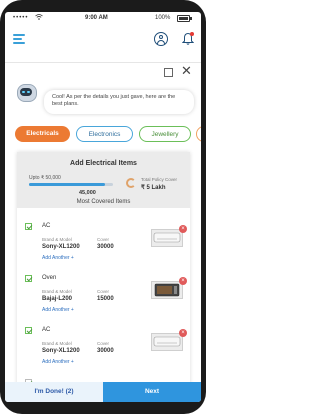 This screenshot has width=320, height=414. I want to click on total-cover-value: ₹ 5 Lakh, so click(153, 188).